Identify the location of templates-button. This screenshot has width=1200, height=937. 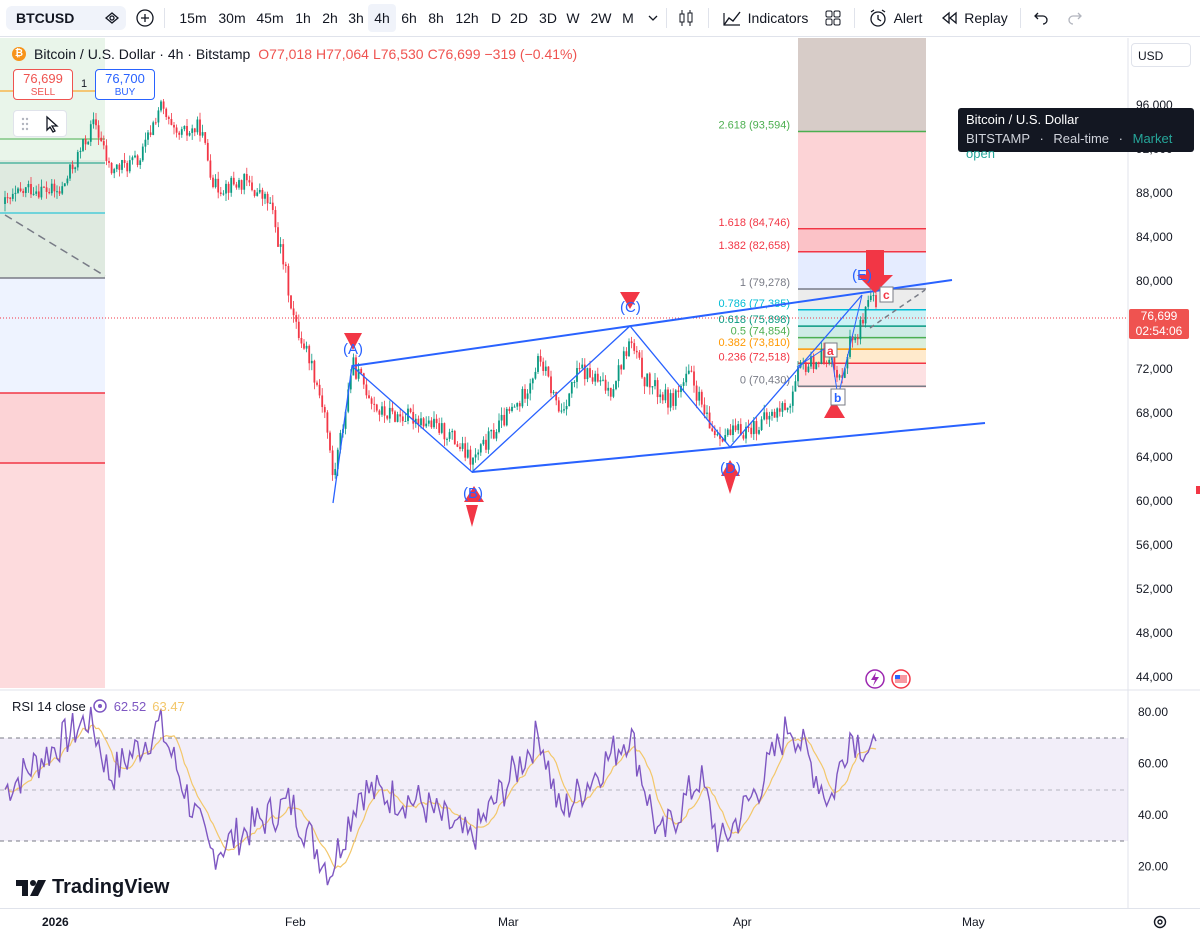
(833, 18).